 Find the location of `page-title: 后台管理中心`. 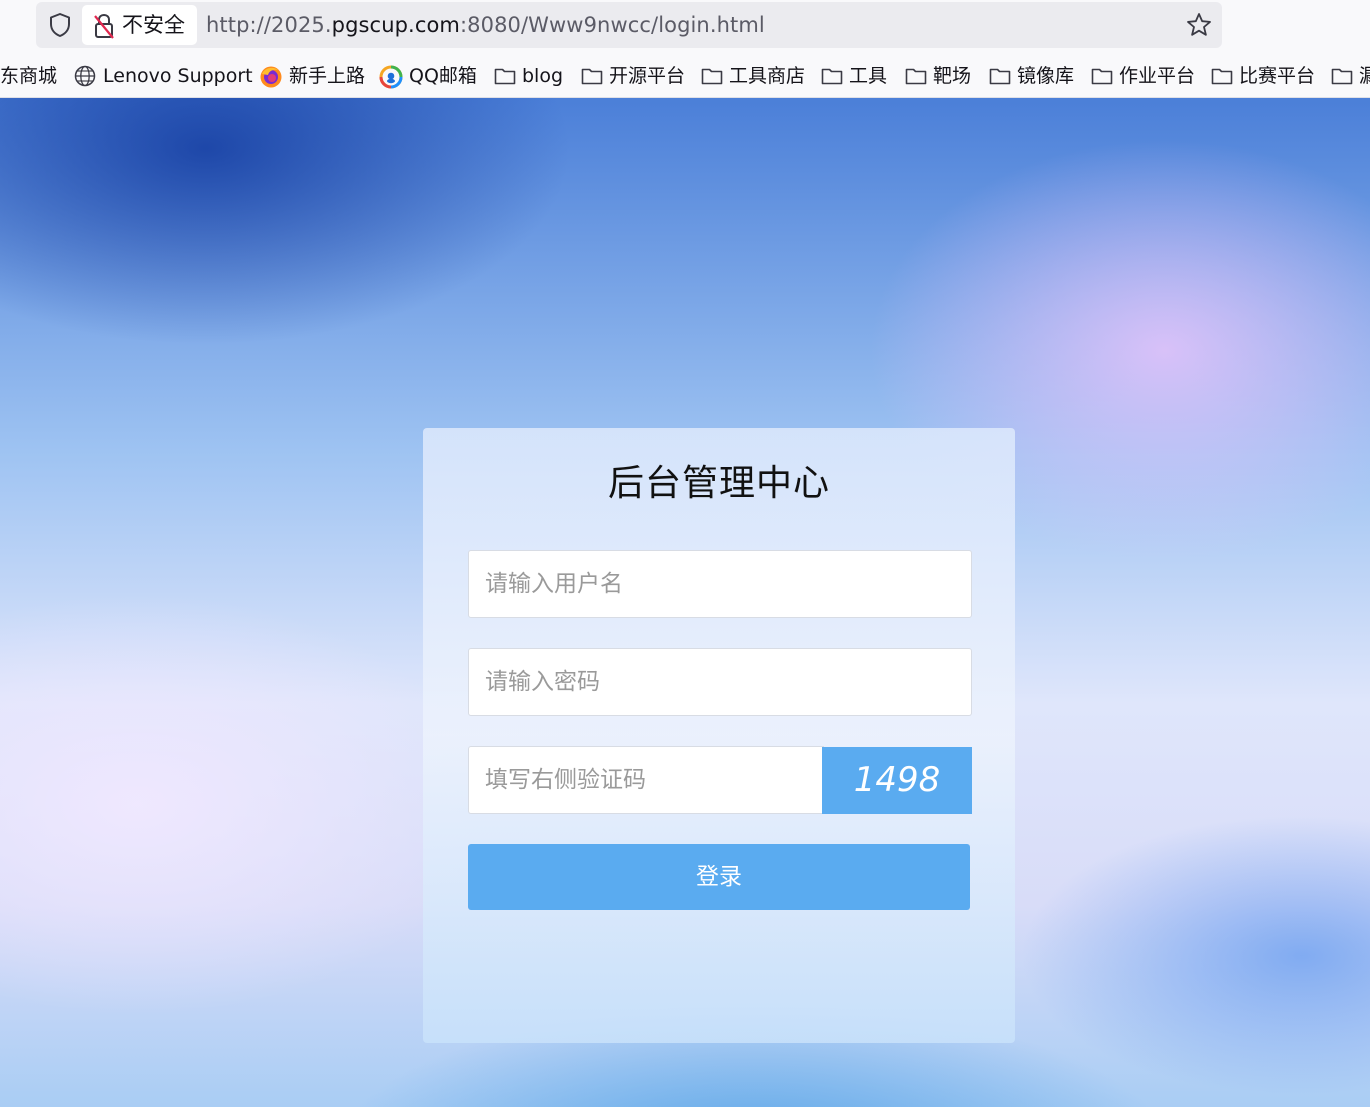

page-title: 后台管理中心 is located at coordinates (718, 483).